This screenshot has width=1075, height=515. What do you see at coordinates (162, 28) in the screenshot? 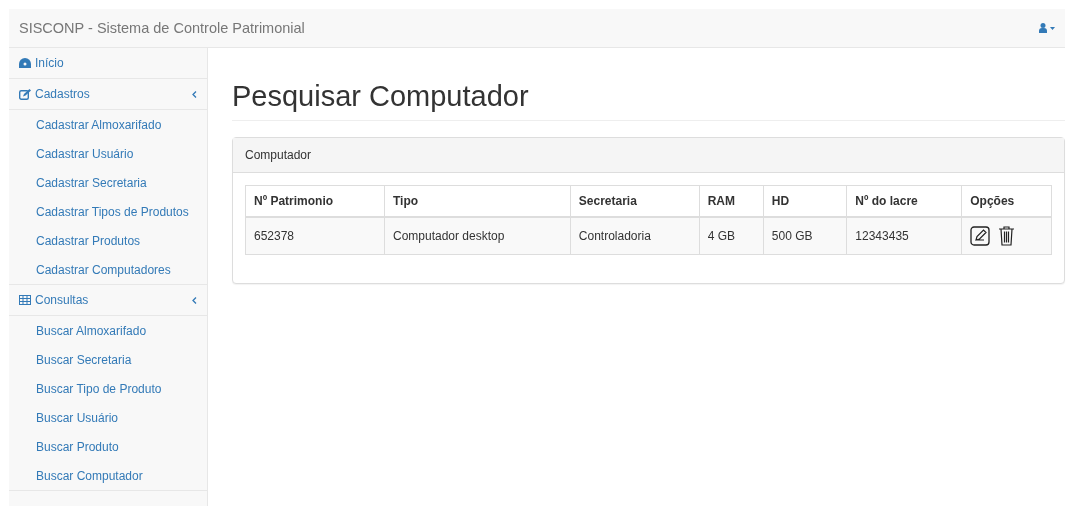
I see `brand-title: SISCONP - Sistema de Controle Patrimonial` at bounding box center [162, 28].